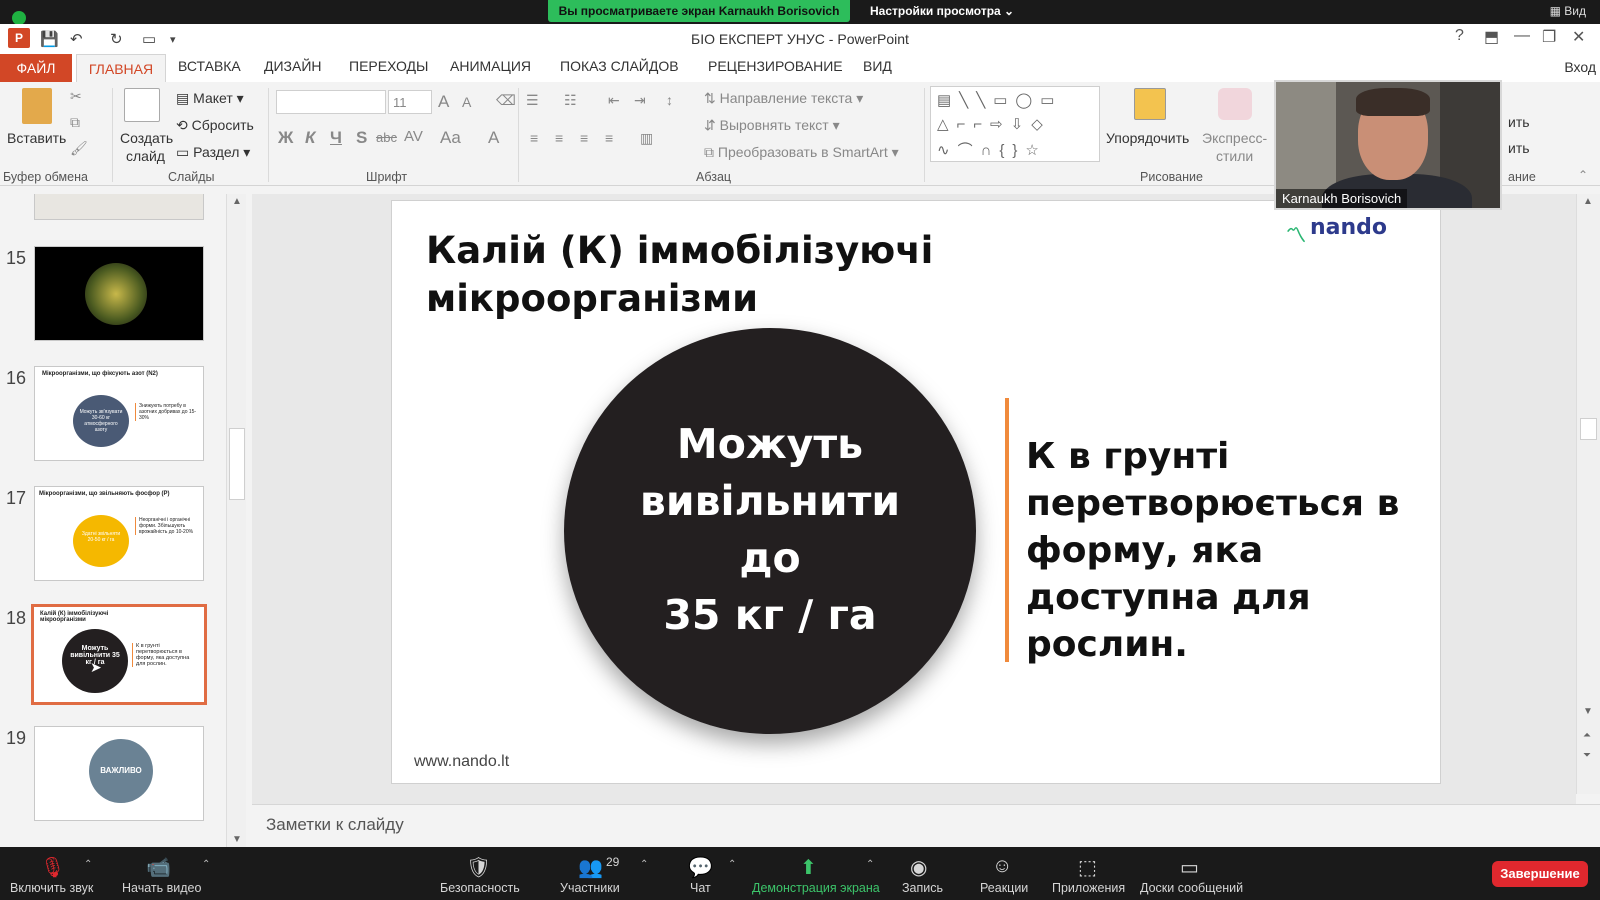  What do you see at coordinates (1459, 36) in the screenshot?
I see `help-icon: ?` at bounding box center [1459, 36].